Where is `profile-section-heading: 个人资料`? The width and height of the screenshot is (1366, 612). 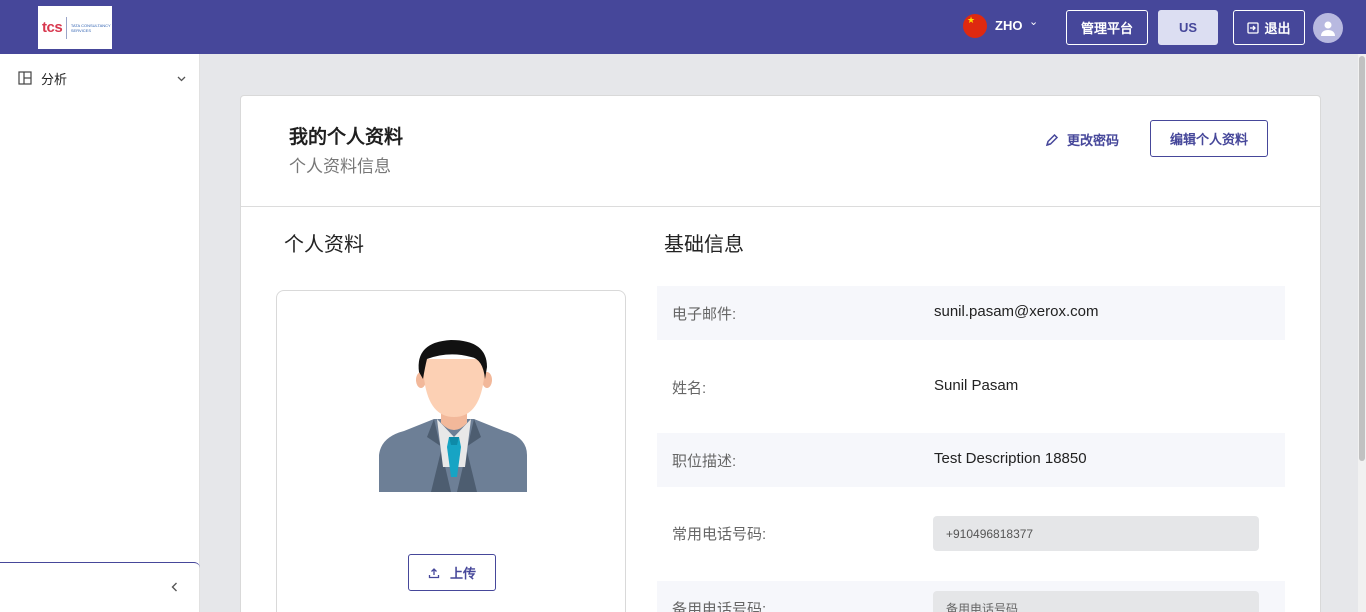 profile-section-heading: 个人资料 is located at coordinates (324, 245).